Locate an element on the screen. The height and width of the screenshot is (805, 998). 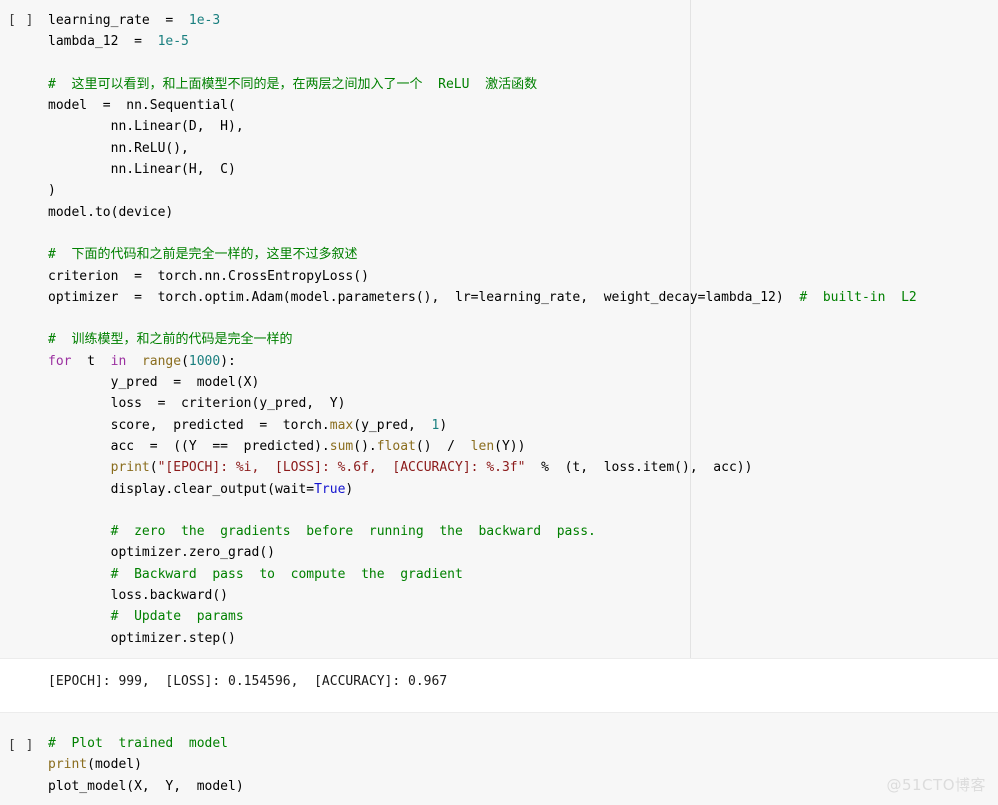
code-token: model = nn.Sequential( is located at coordinates (142, 106).